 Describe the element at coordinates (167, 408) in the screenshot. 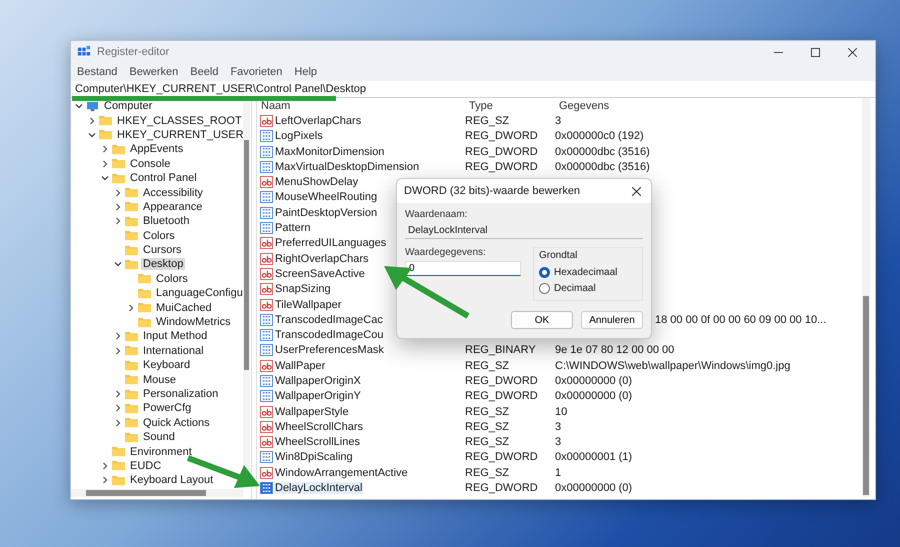

I see `tree-item: PowerCfg` at that location.